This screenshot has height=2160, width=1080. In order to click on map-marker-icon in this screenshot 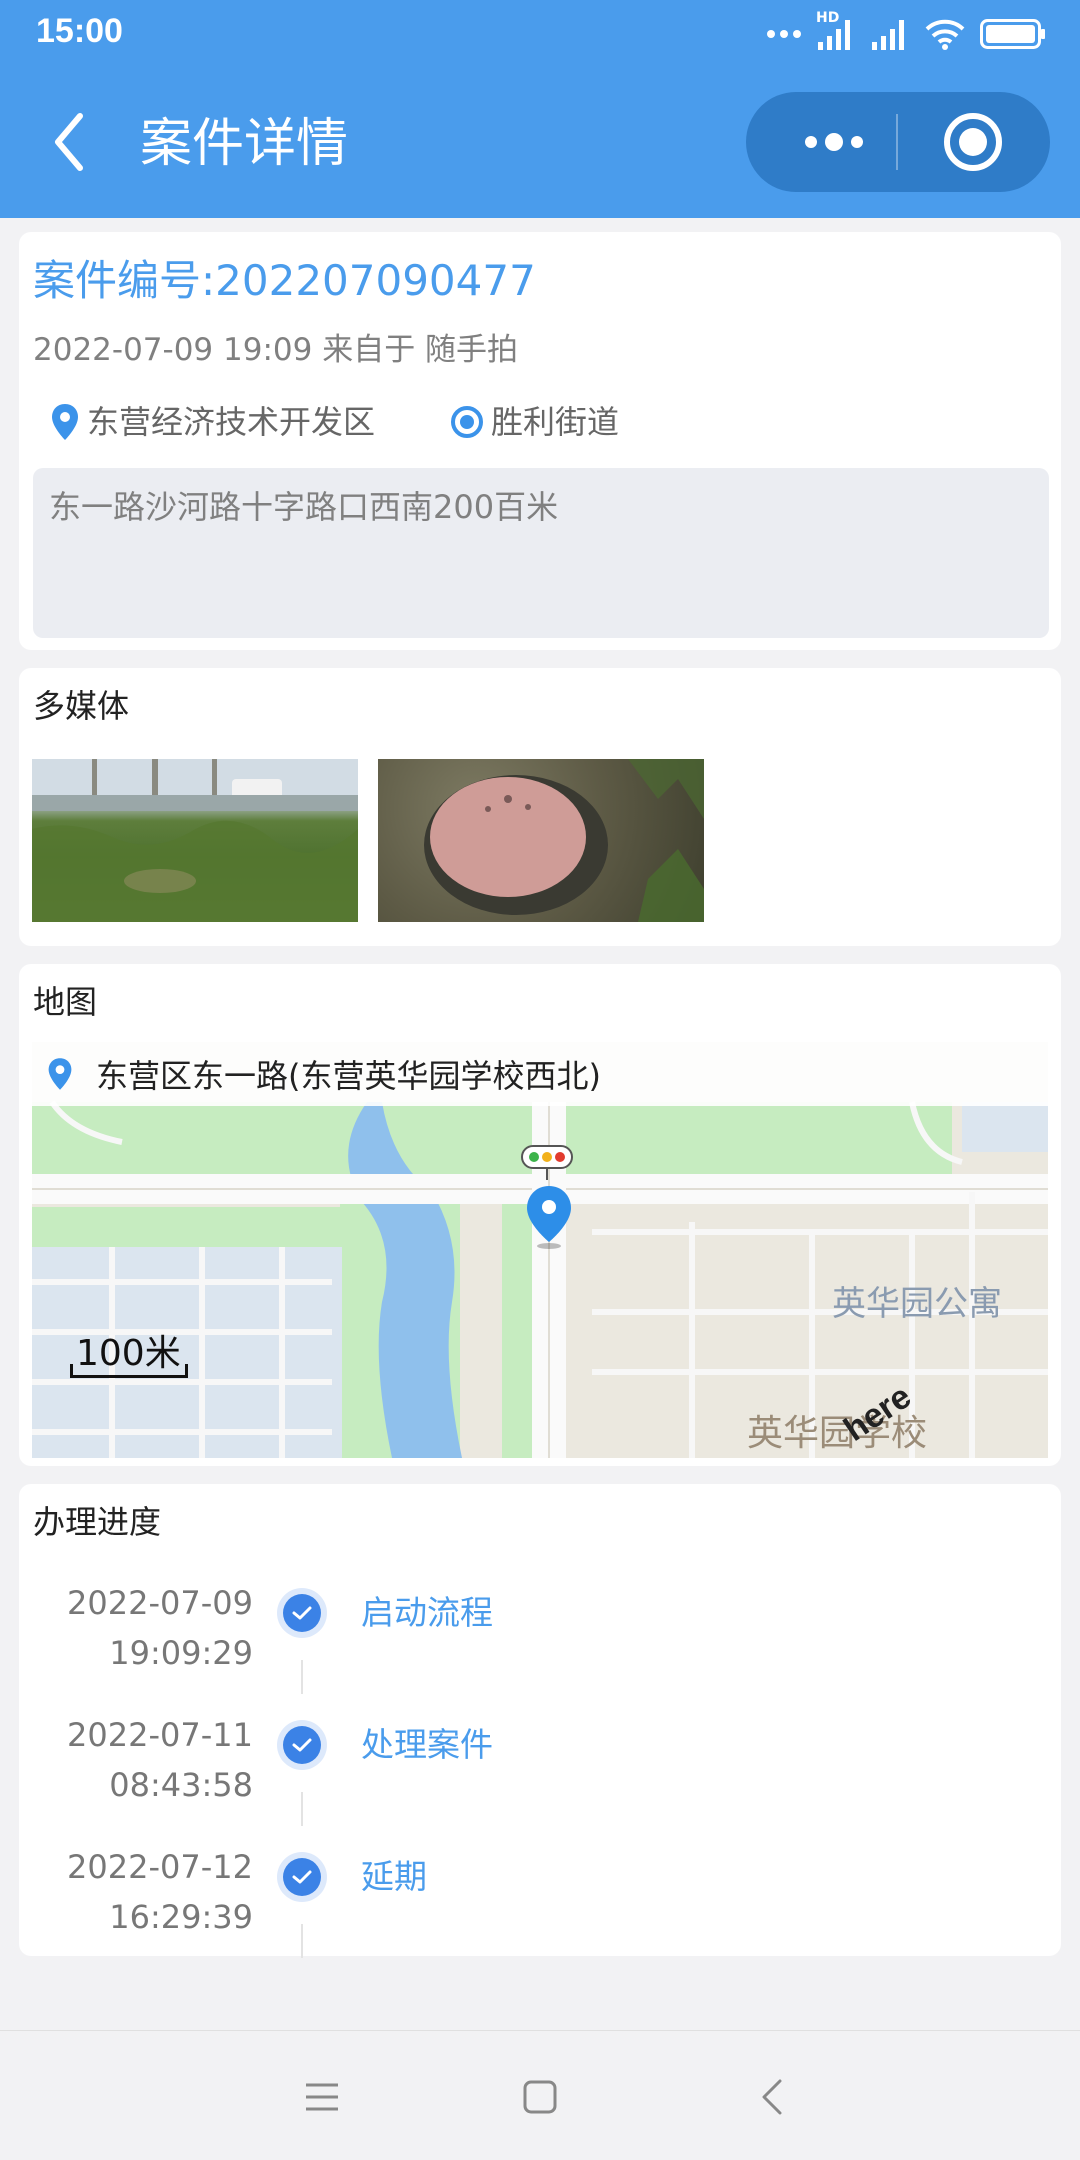, I will do `click(549, 1217)`.